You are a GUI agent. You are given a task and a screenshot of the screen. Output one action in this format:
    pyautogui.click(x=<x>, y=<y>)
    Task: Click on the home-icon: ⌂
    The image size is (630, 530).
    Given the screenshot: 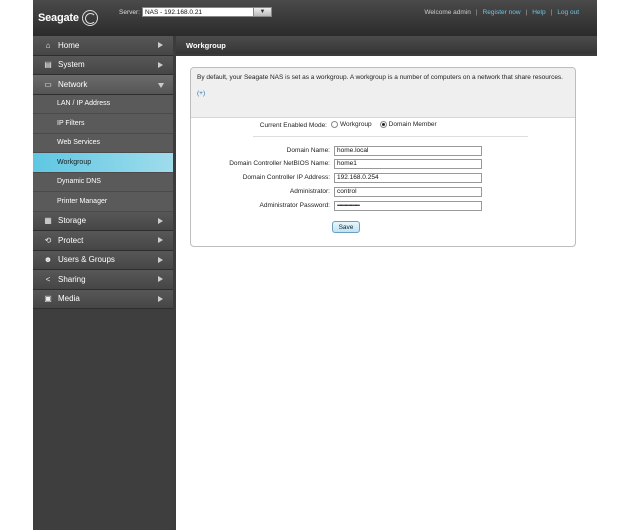 What is the action you would take?
    pyautogui.click(x=48, y=45)
    